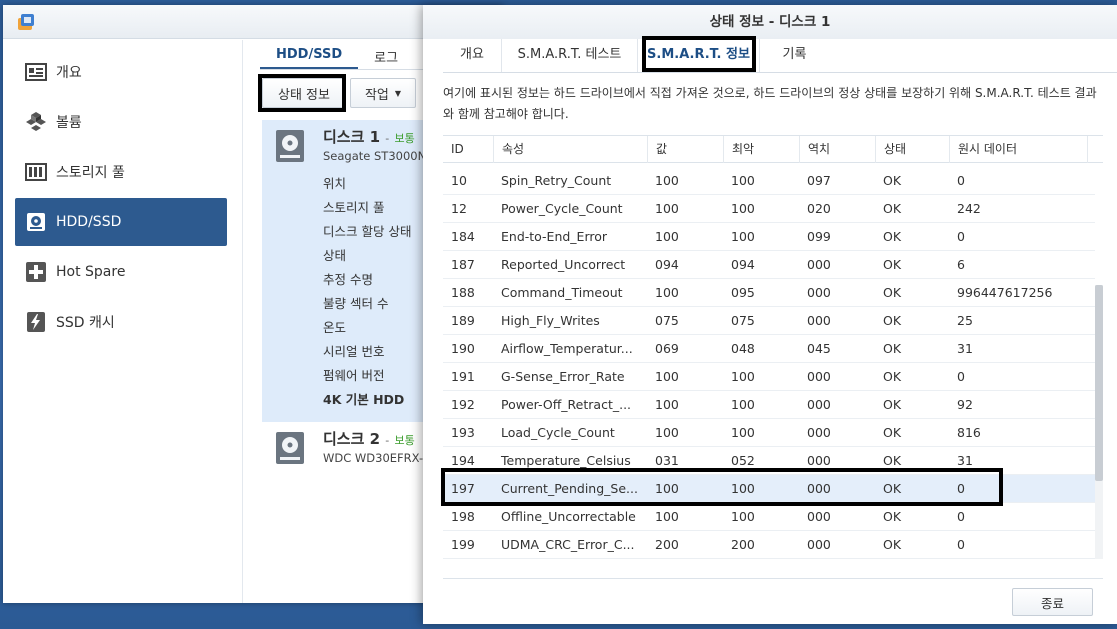  What do you see at coordinates (463, 516) in the screenshot?
I see `cell-id: 198` at bounding box center [463, 516].